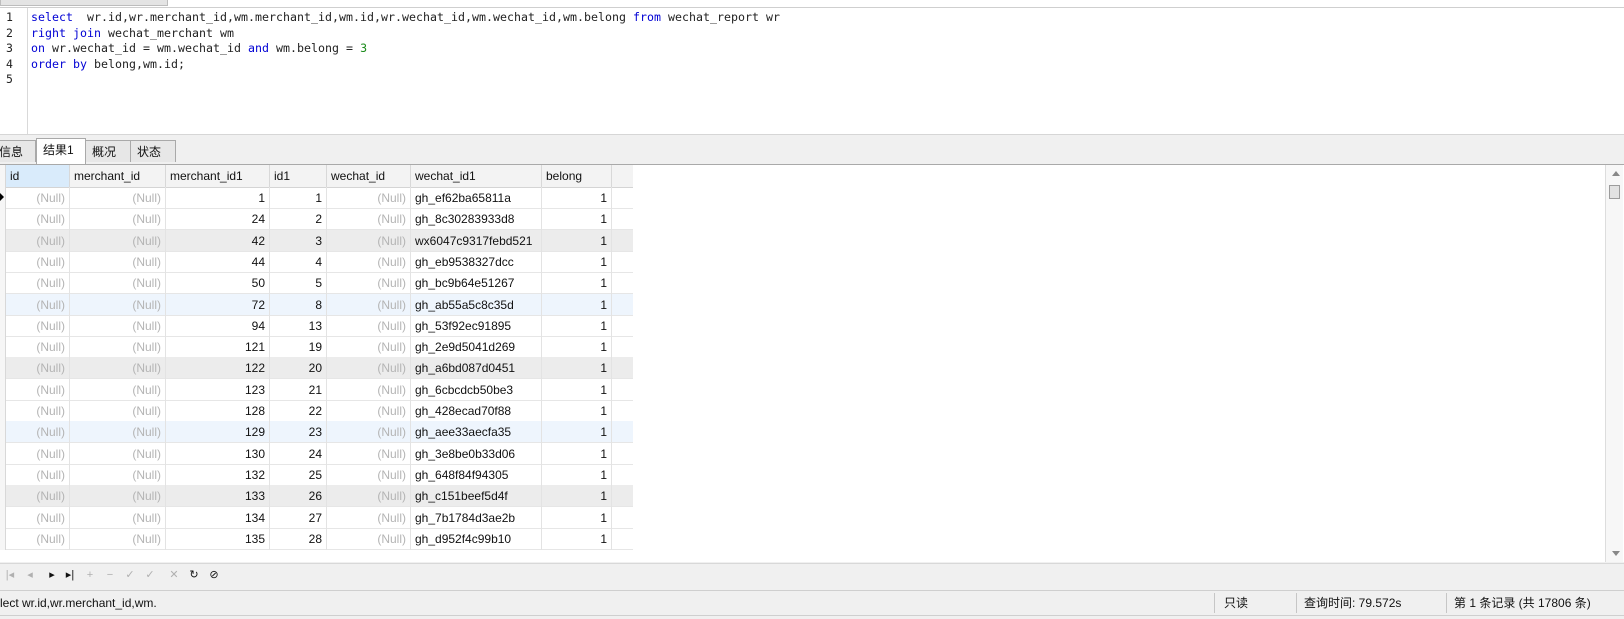 The image size is (1624, 619). What do you see at coordinates (218, 176) in the screenshot?
I see `column-header: merchant_id1` at bounding box center [218, 176].